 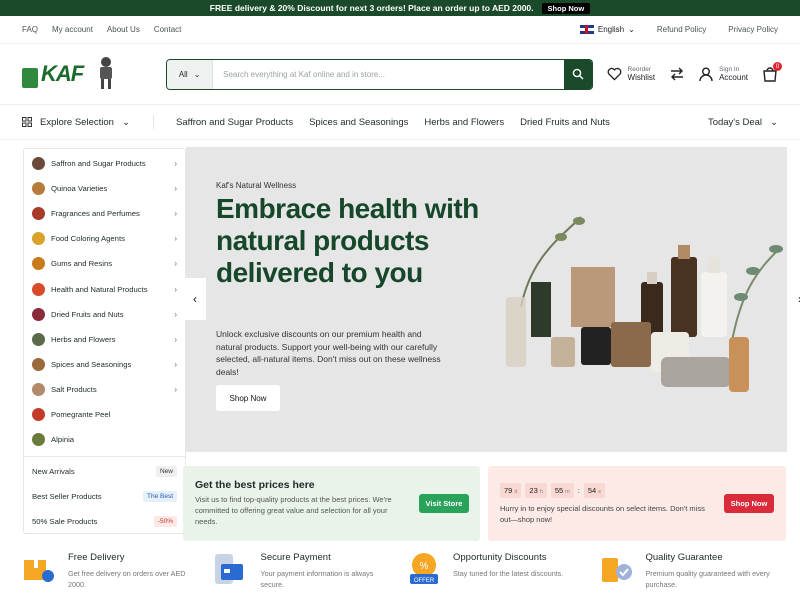 What do you see at coordinates (87, 314) in the screenshot?
I see `sidebar-category-label: Dried Fruits and Nuts` at bounding box center [87, 314].